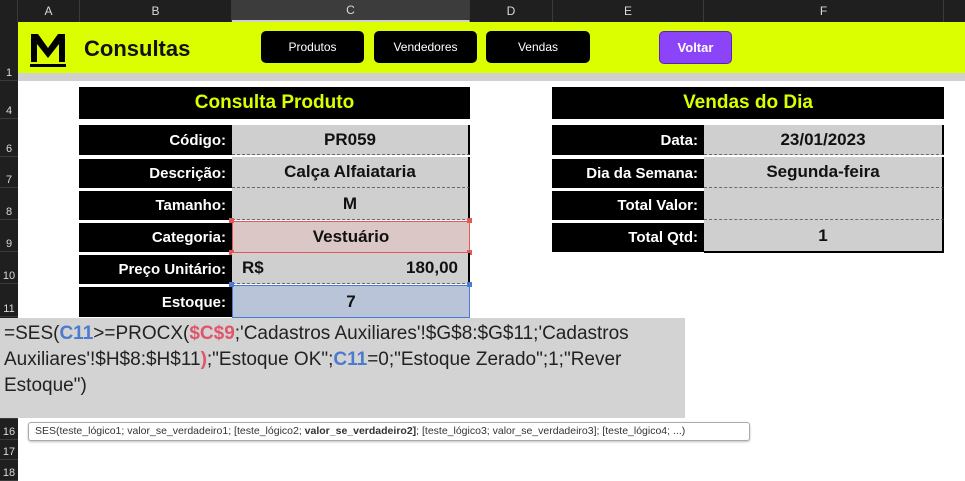  I want to click on app-title: Consultas, so click(137, 48).